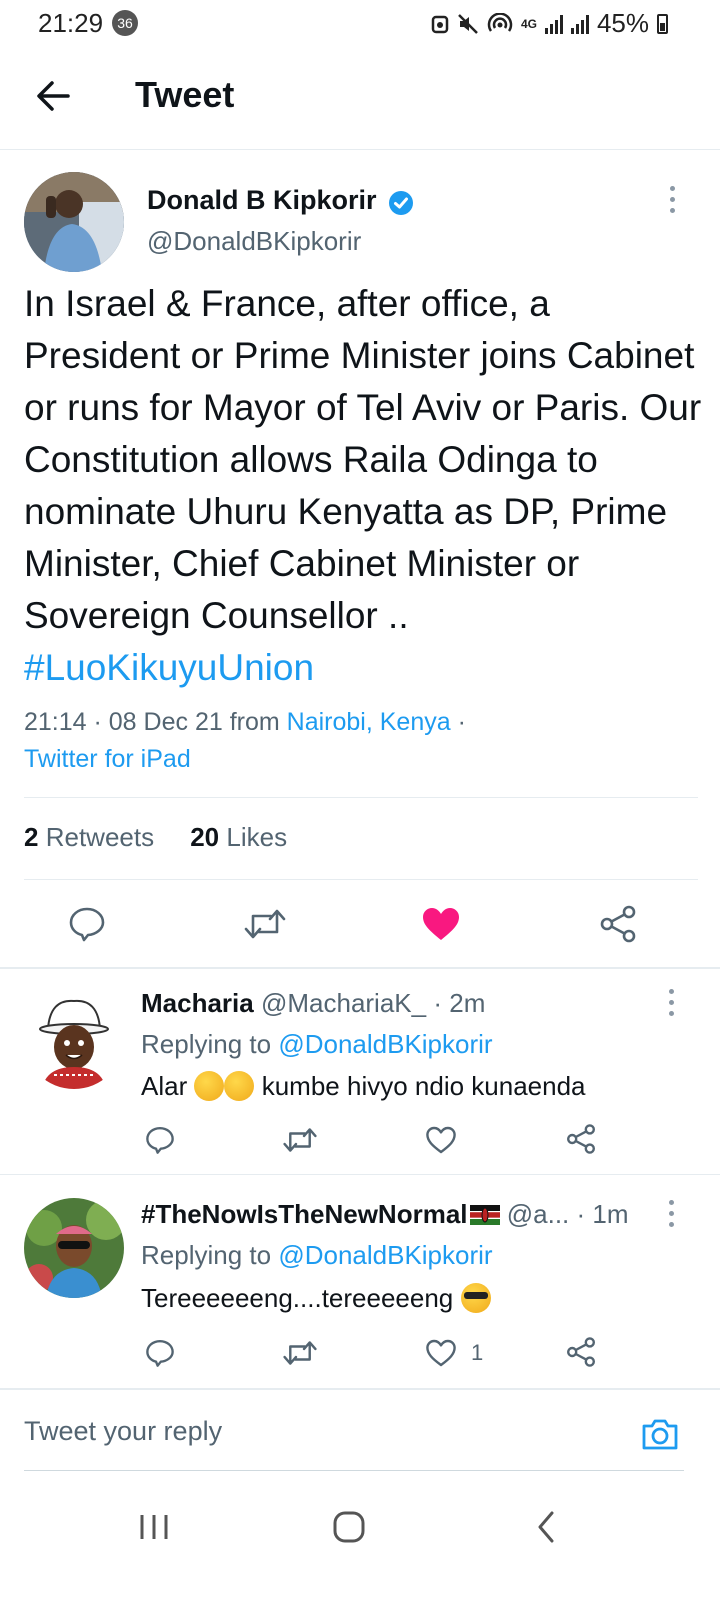  I want to click on likes-count: 20, so click(205, 837).